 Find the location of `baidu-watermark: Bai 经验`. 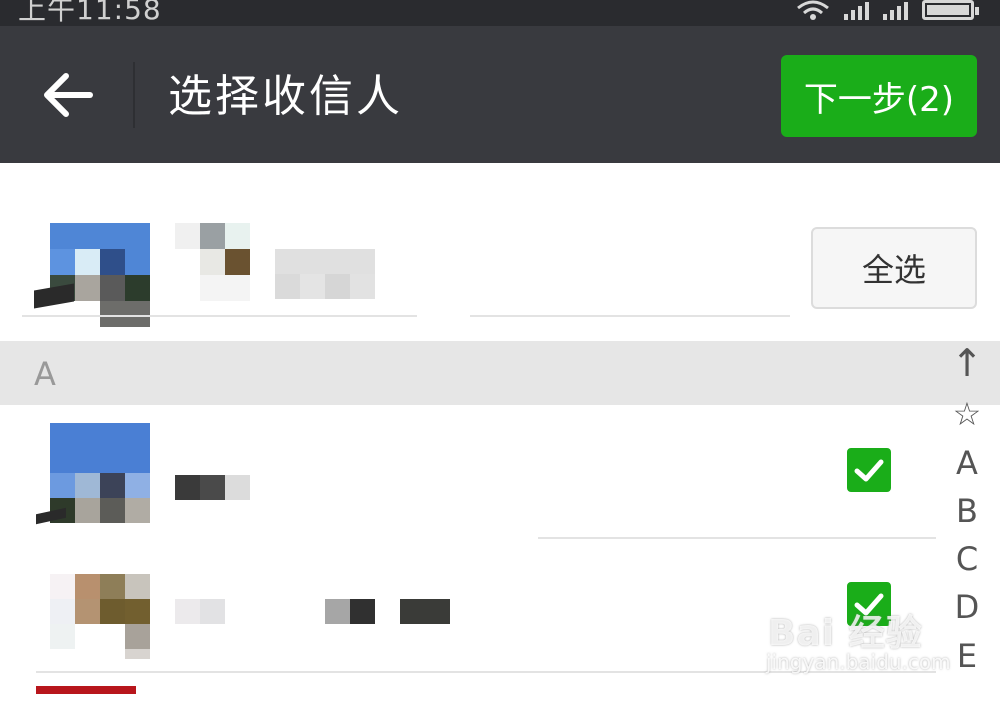

baidu-watermark: Bai 经验 is located at coordinates (845, 633).